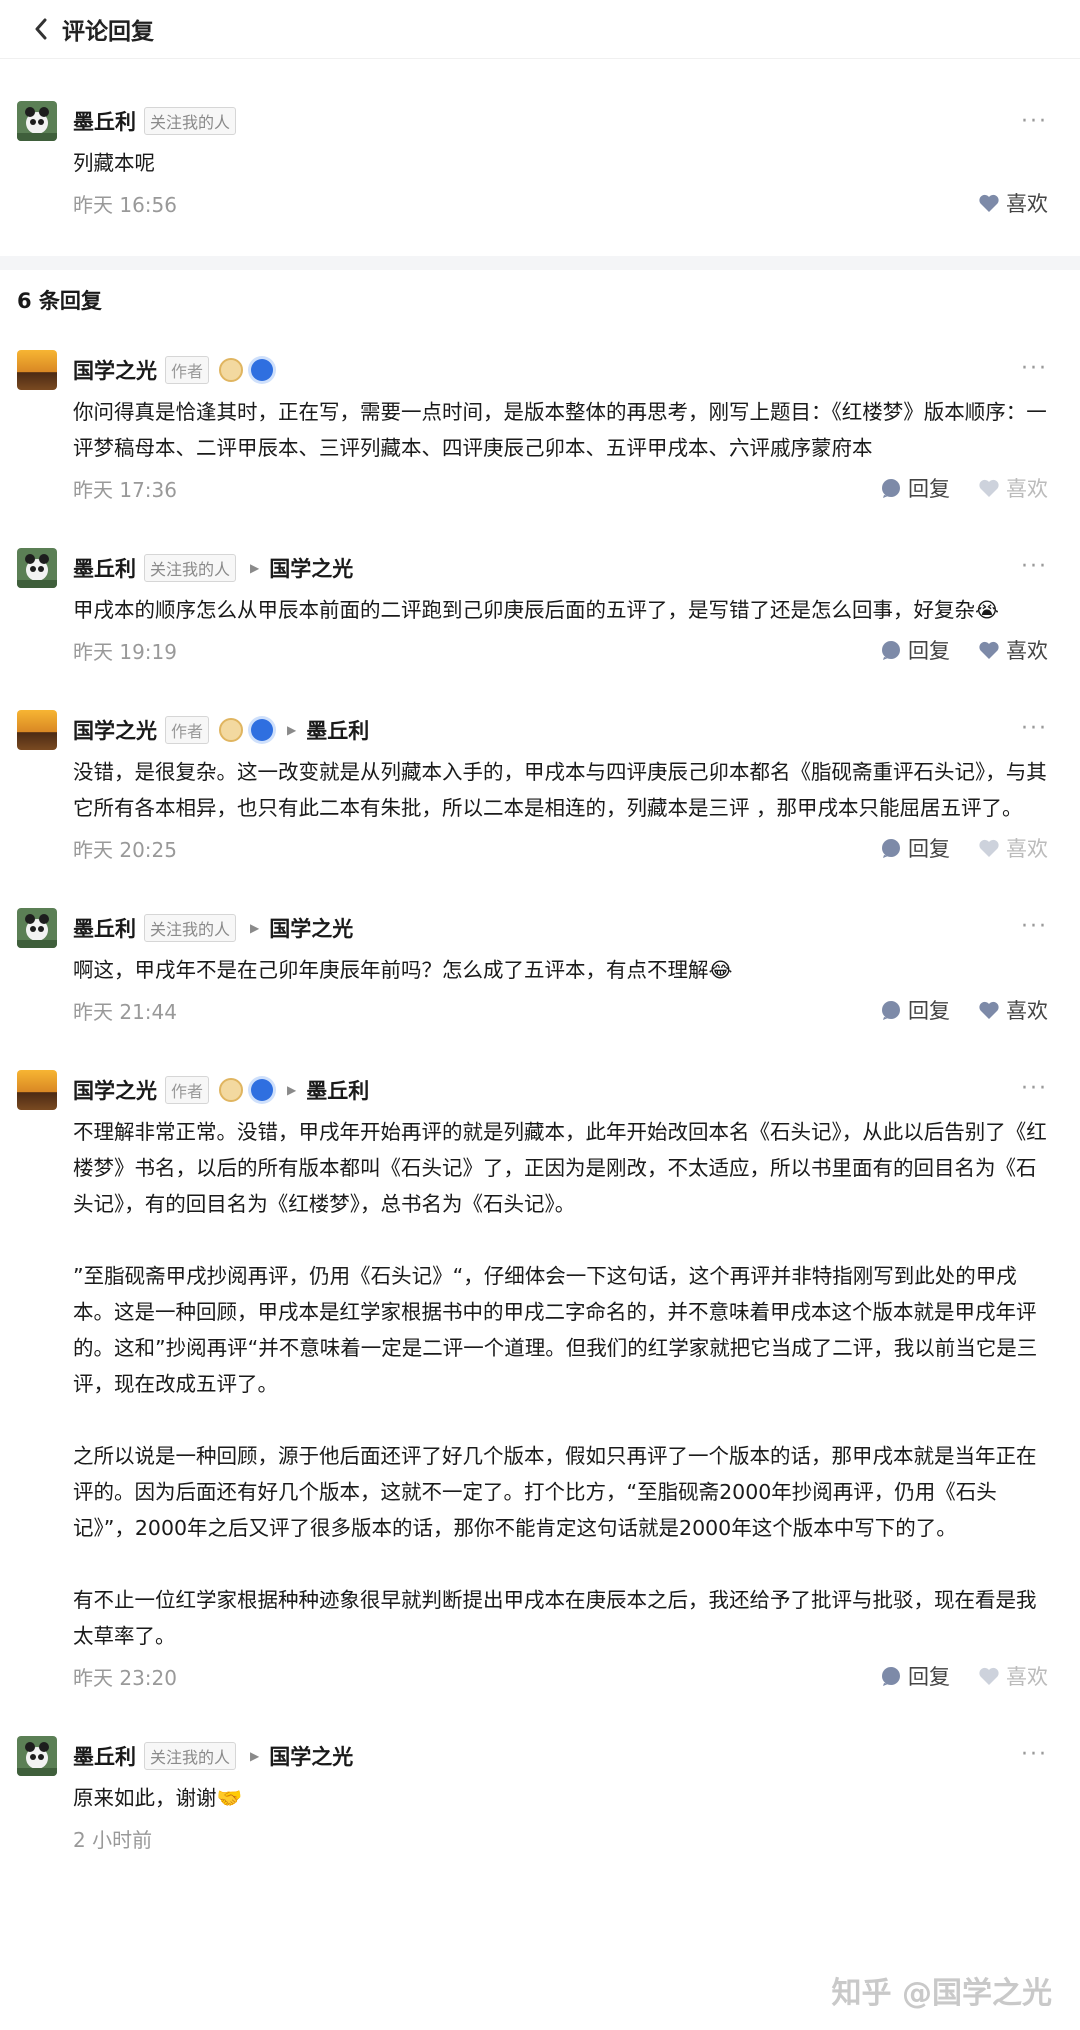  What do you see at coordinates (540, 263) in the screenshot?
I see `section-divider` at bounding box center [540, 263].